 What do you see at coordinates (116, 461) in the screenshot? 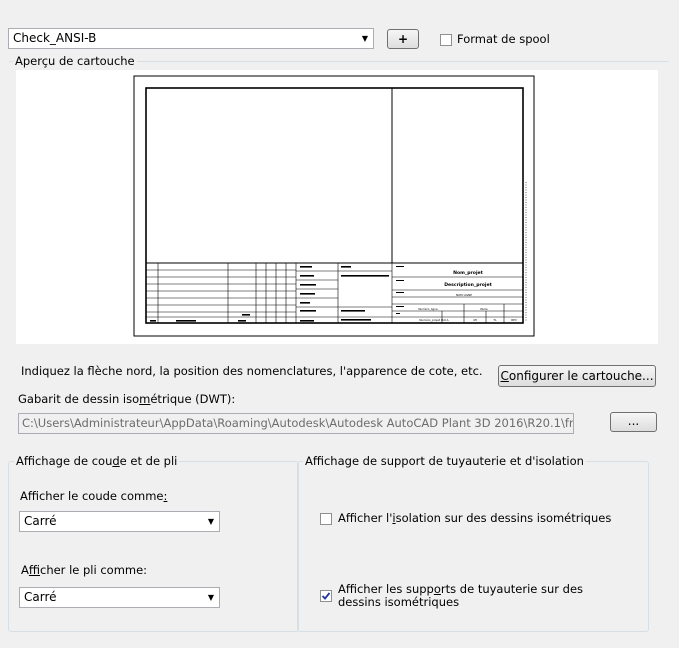
I see `elbow-group-title-mnemonic: d` at bounding box center [116, 461].